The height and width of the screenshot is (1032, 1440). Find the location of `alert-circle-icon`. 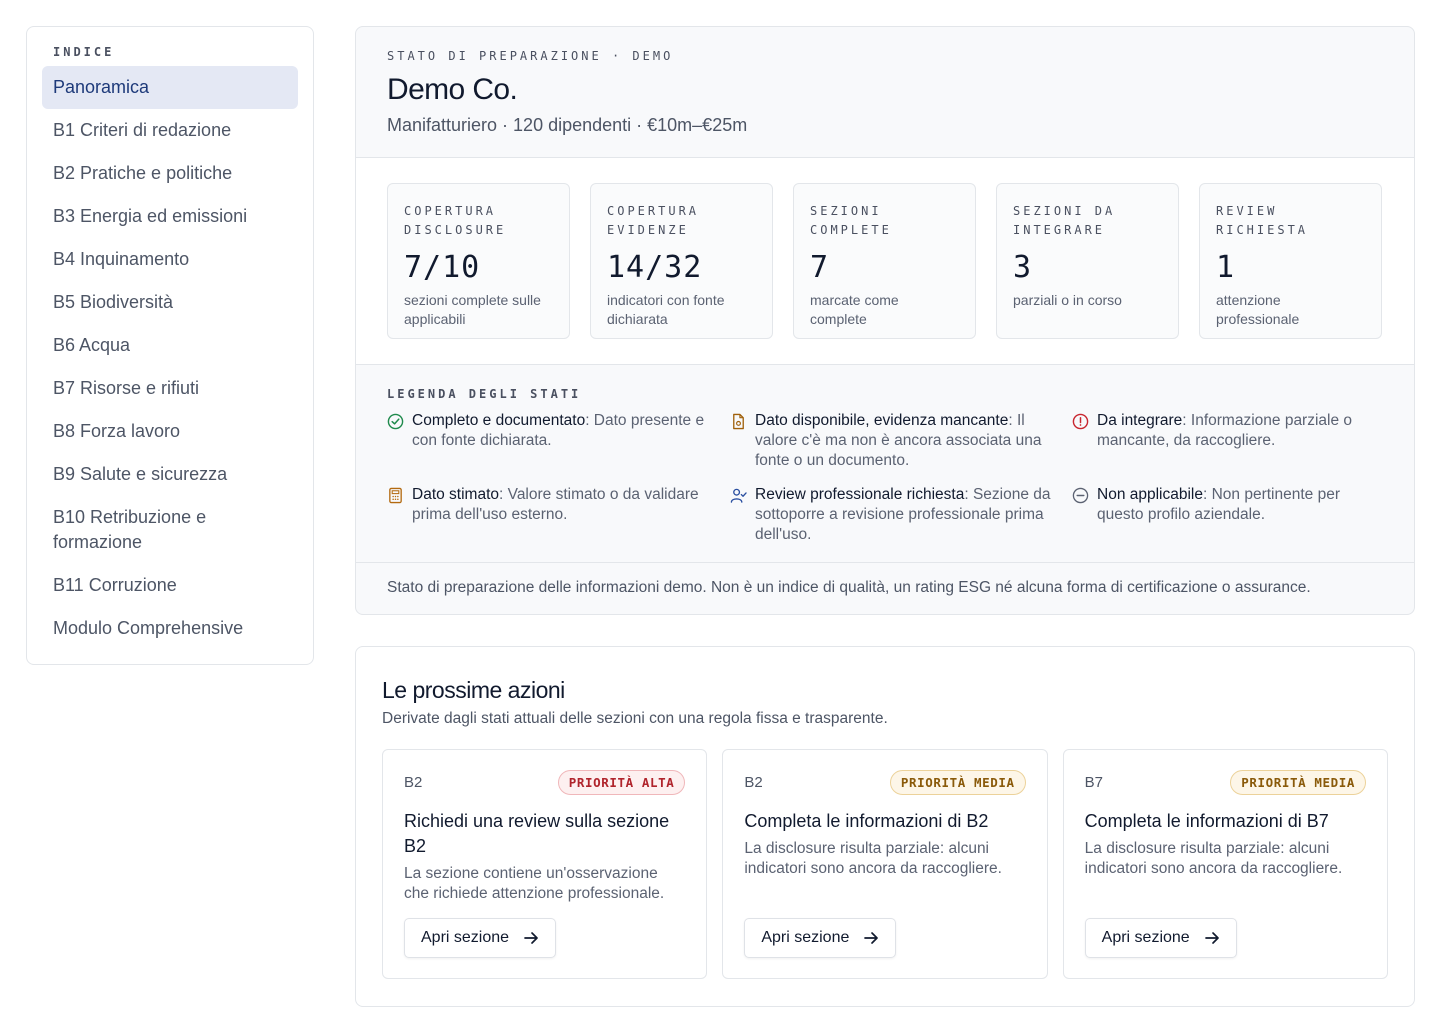

alert-circle-icon is located at coordinates (1080, 421).